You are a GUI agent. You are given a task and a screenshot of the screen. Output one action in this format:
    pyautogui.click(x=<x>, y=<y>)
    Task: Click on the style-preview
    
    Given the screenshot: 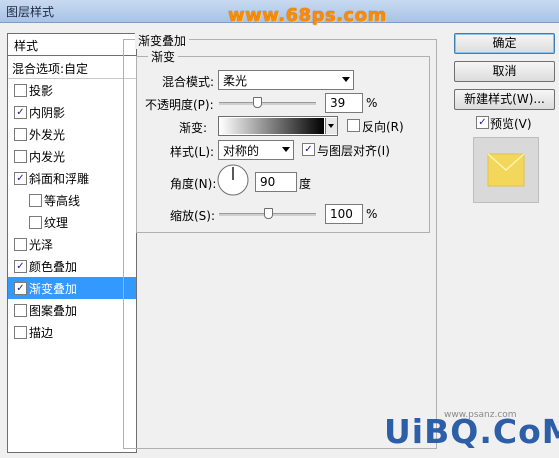 What is the action you would take?
    pyautogui.click(x=506, y=170)
    